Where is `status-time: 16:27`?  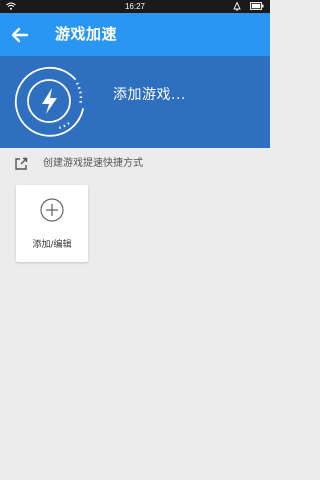
status-time: 16:27 is located at coordinates (135, 6).